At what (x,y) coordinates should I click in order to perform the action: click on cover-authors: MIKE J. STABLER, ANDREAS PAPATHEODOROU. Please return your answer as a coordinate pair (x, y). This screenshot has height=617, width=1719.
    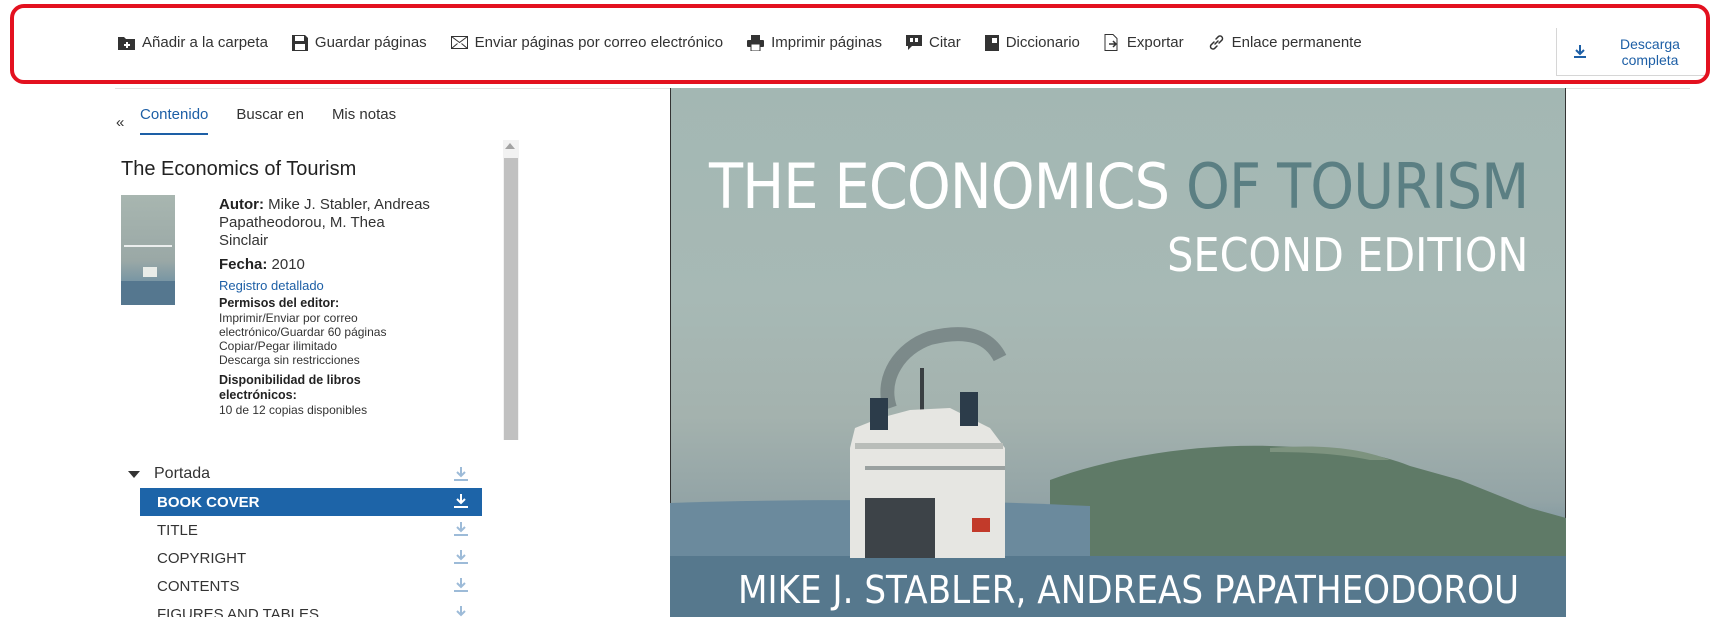
    Looking at the image, I should click on (1129, 590).